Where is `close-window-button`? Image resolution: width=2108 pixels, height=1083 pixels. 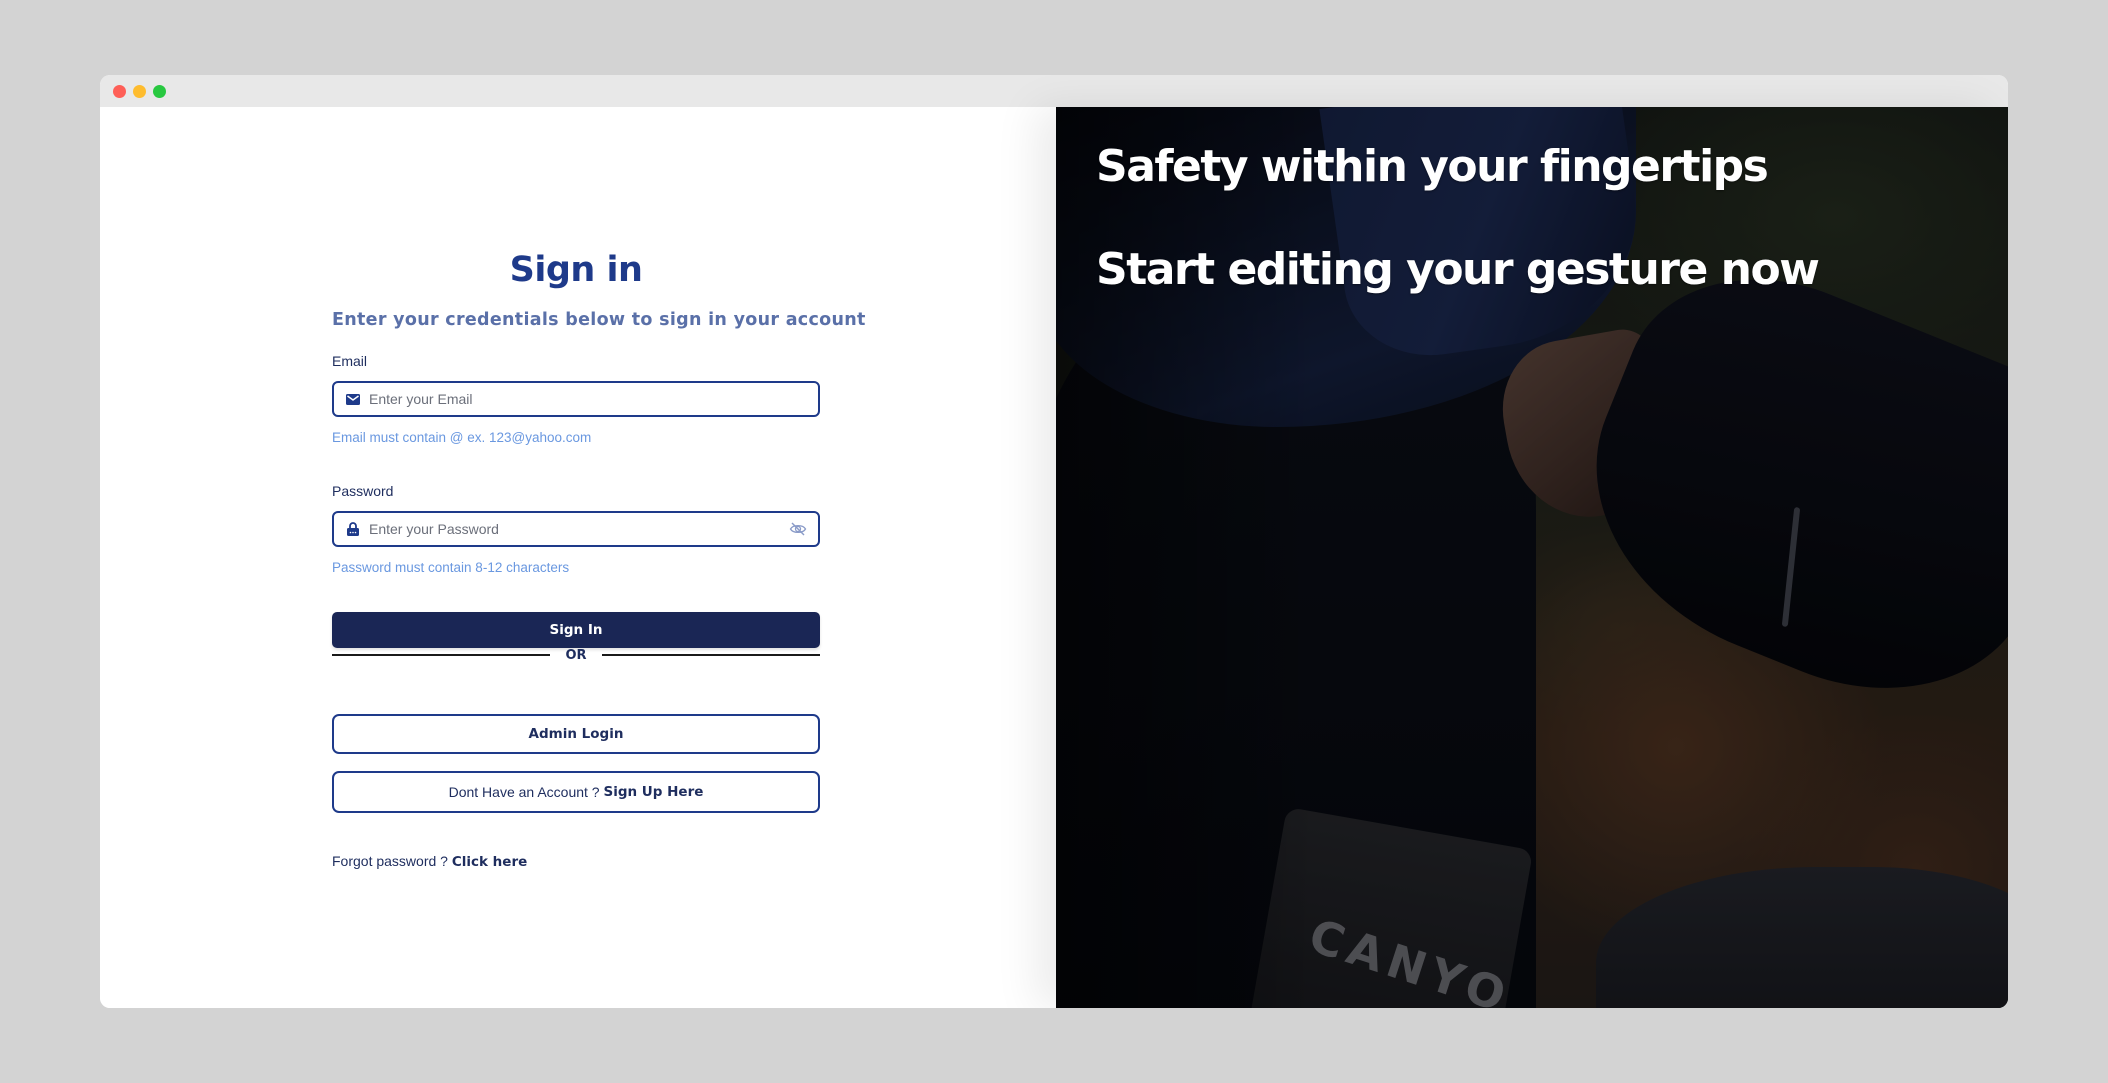 close-window-button is located at coordinates (119, 91).